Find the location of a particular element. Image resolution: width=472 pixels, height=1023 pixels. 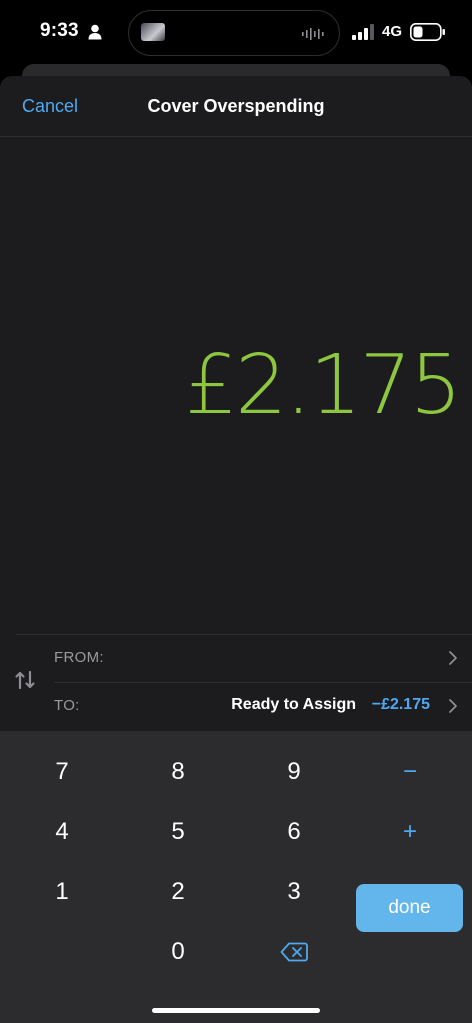

person-icon is located at coordinates (95, 32).